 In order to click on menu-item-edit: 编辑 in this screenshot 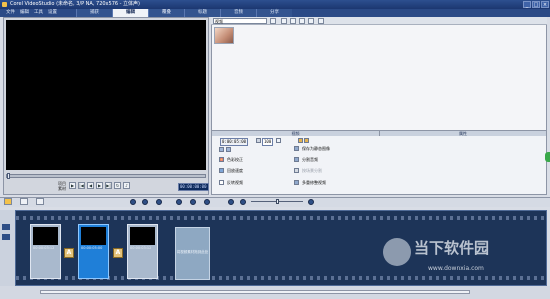, I will do `click(24, 13)`.